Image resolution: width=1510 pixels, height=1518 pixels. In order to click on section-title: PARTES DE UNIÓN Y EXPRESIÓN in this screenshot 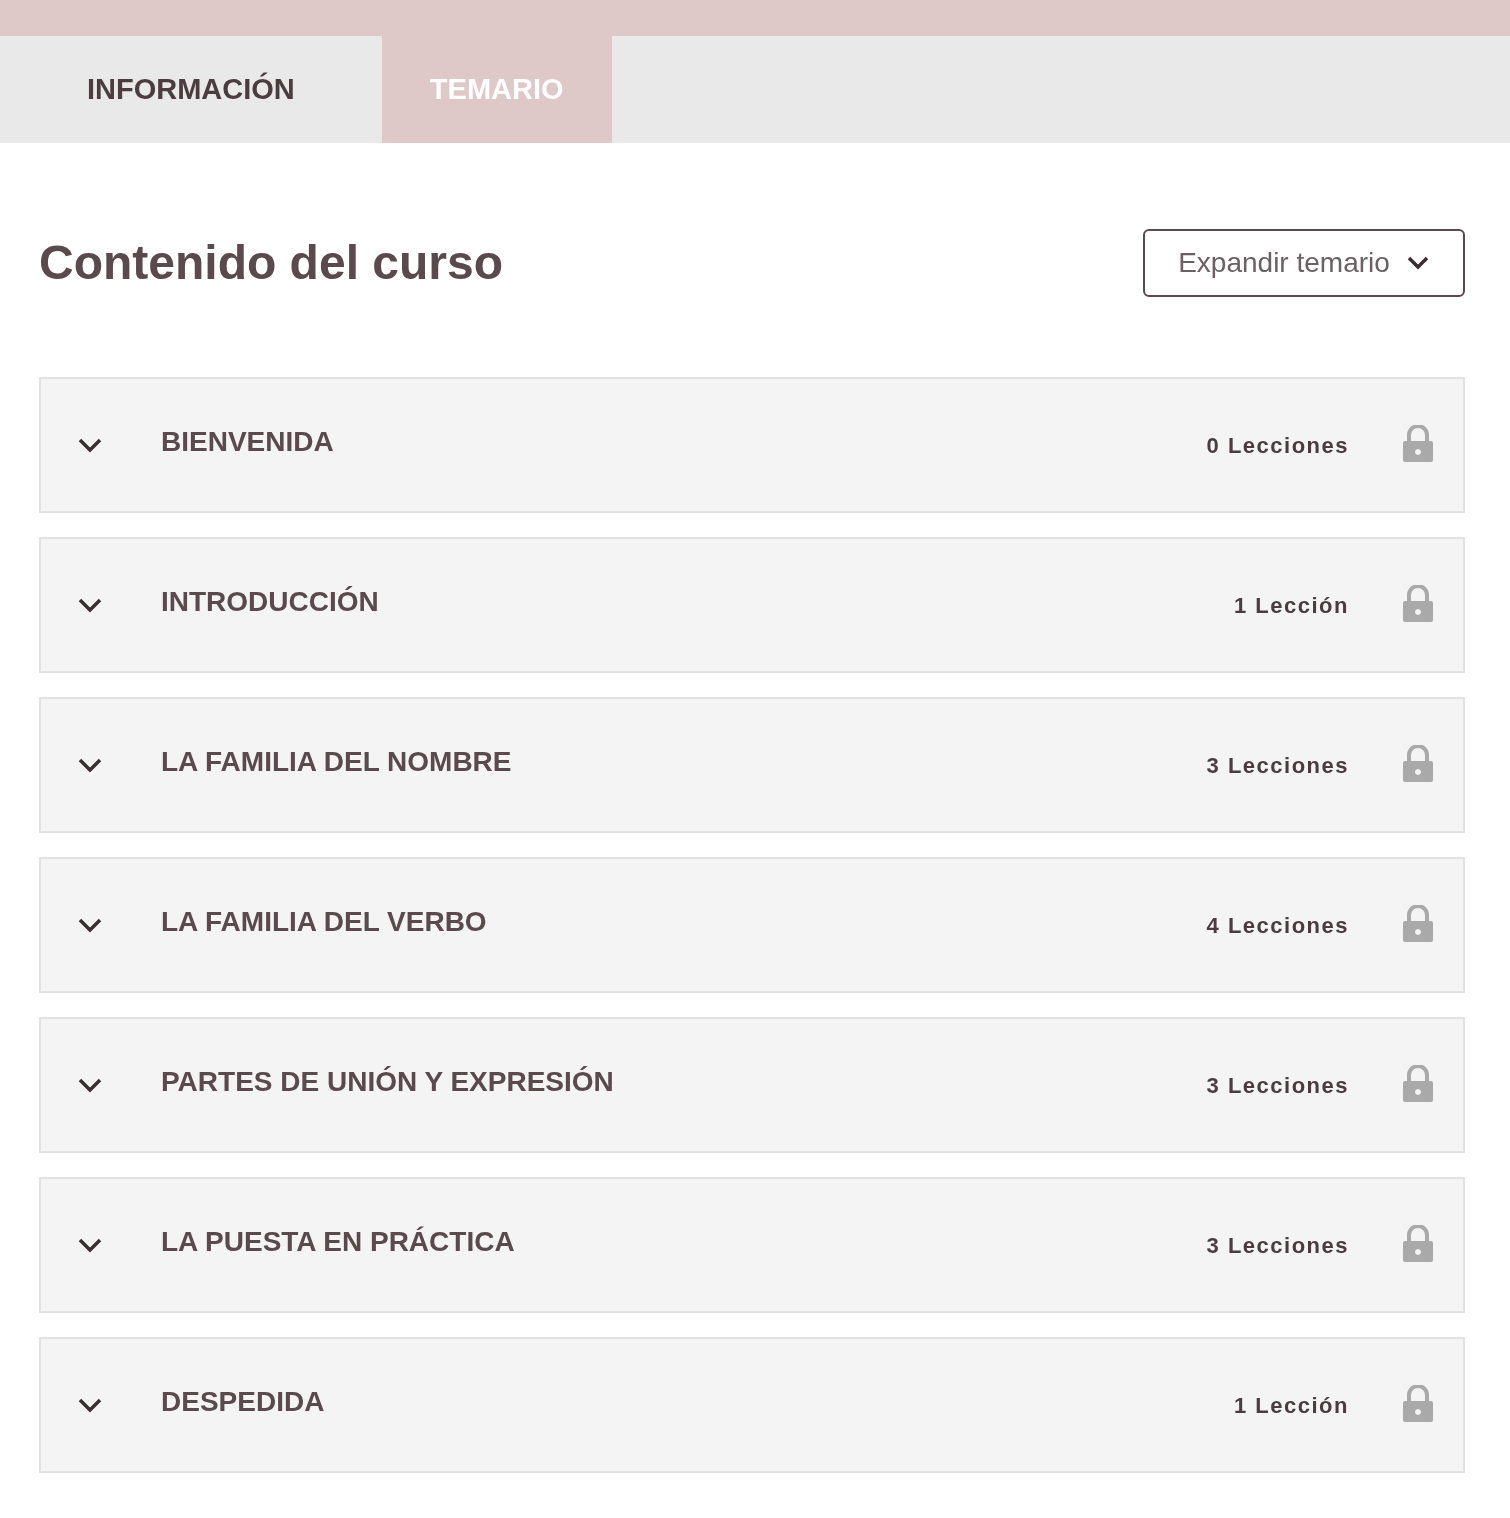, I will do `click(388, 1082)`.